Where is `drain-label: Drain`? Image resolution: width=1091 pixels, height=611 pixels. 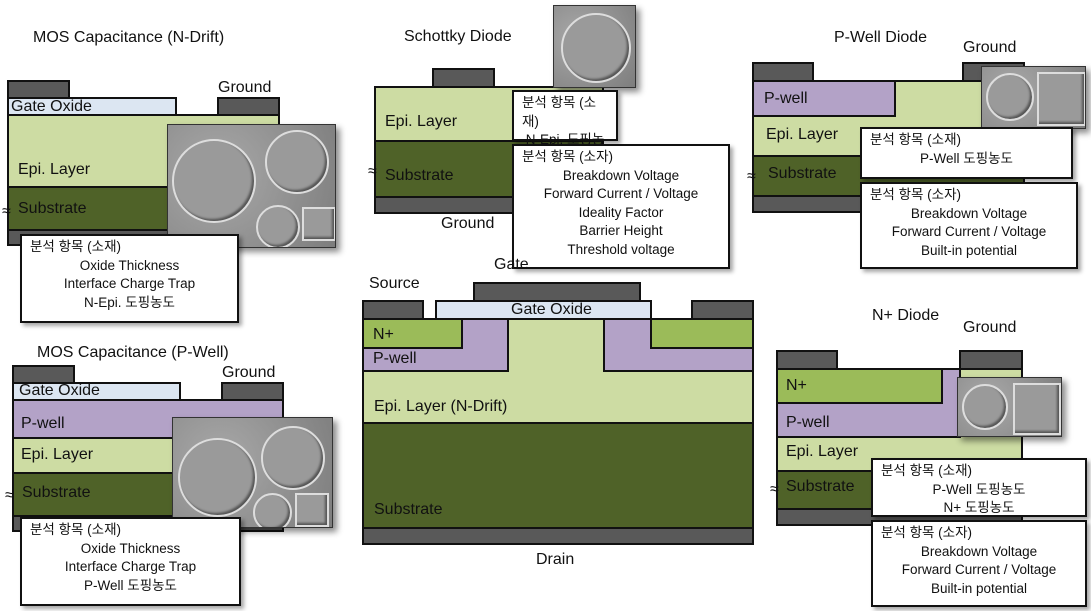 drain-label: Drain is located at coordinates (555, 559).